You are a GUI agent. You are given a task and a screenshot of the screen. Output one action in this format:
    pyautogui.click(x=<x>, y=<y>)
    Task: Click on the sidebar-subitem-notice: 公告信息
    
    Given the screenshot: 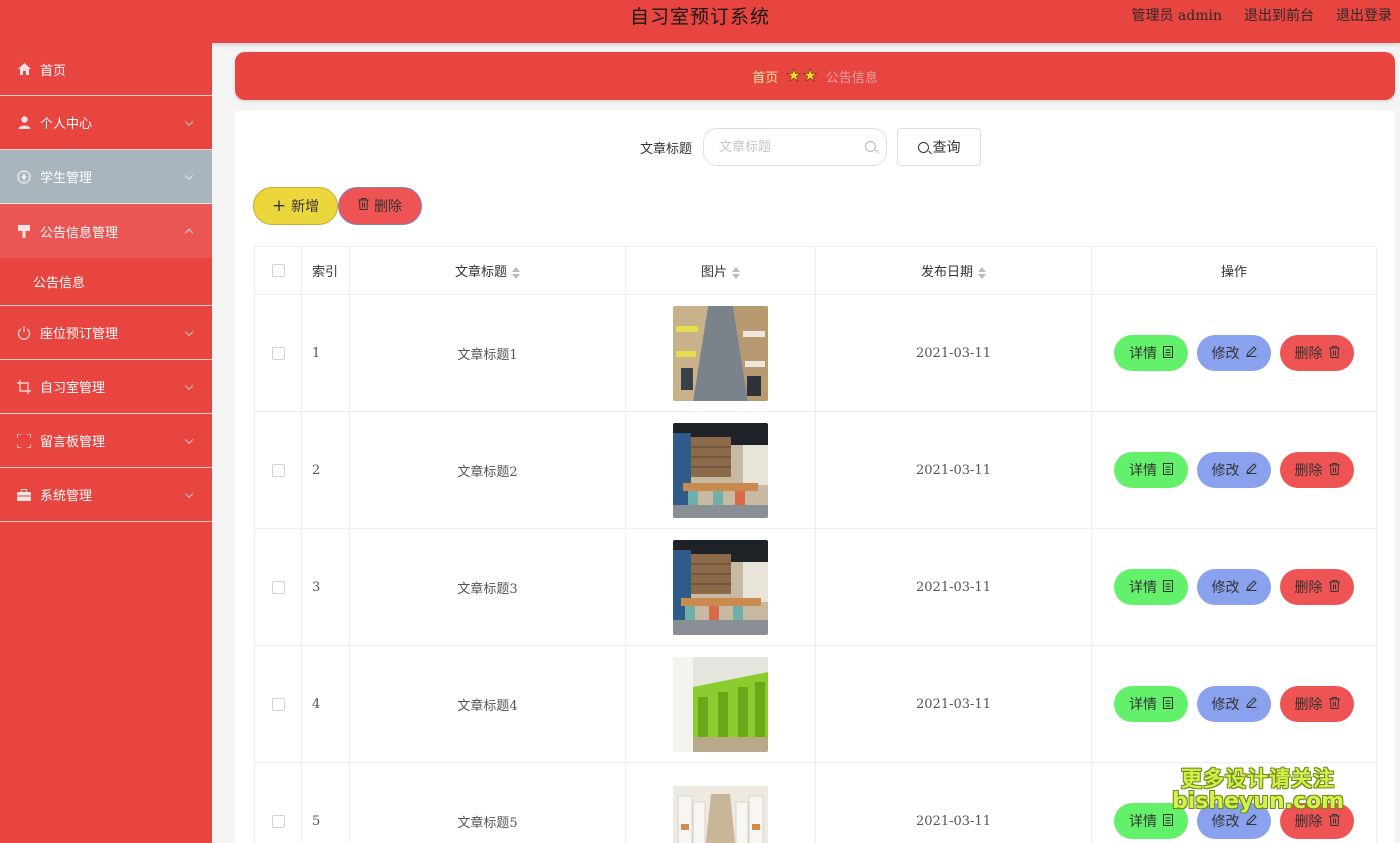 What is the action you would take?
    pyautogui.click(x=106, y=282)
    